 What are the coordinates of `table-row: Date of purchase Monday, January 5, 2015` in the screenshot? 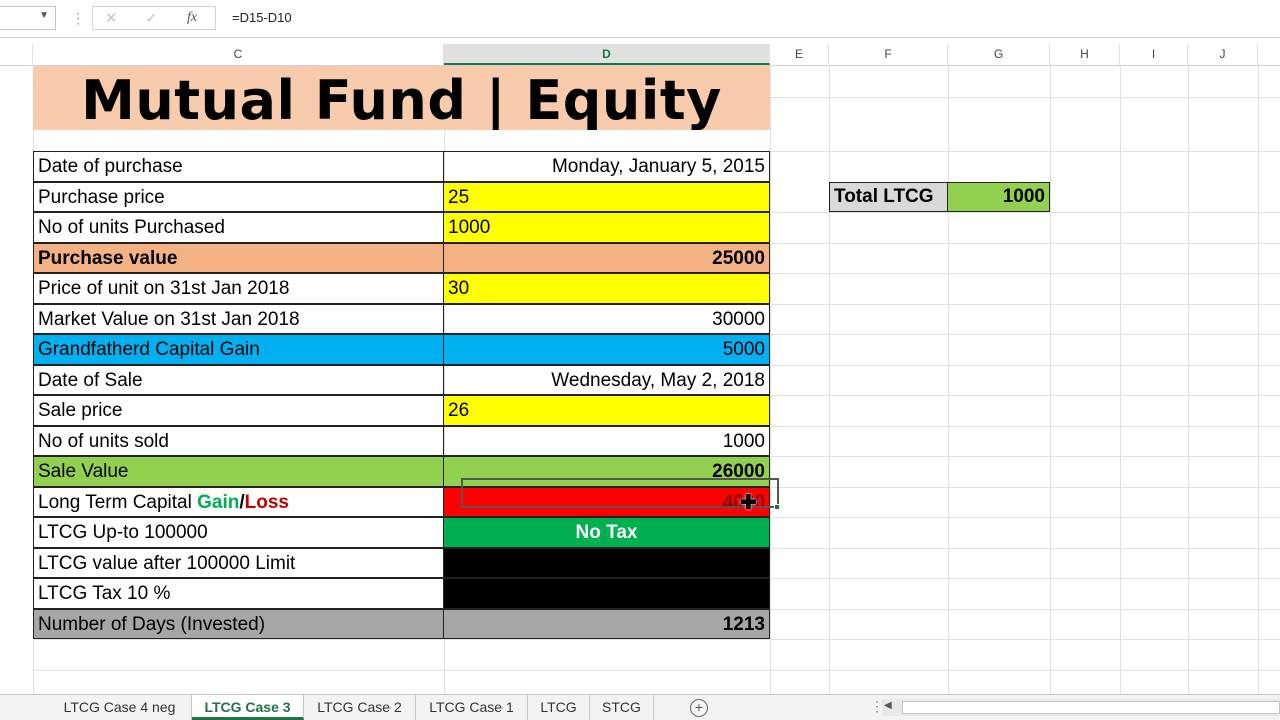 It's located at (401, 166).